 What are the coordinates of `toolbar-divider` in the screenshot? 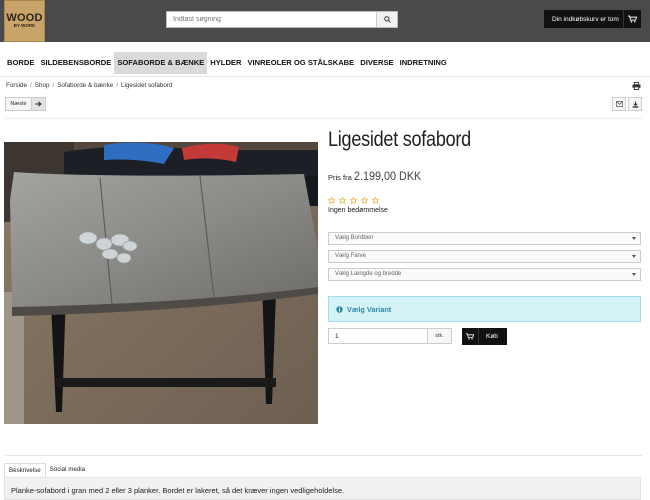 It's located at (323, 118).